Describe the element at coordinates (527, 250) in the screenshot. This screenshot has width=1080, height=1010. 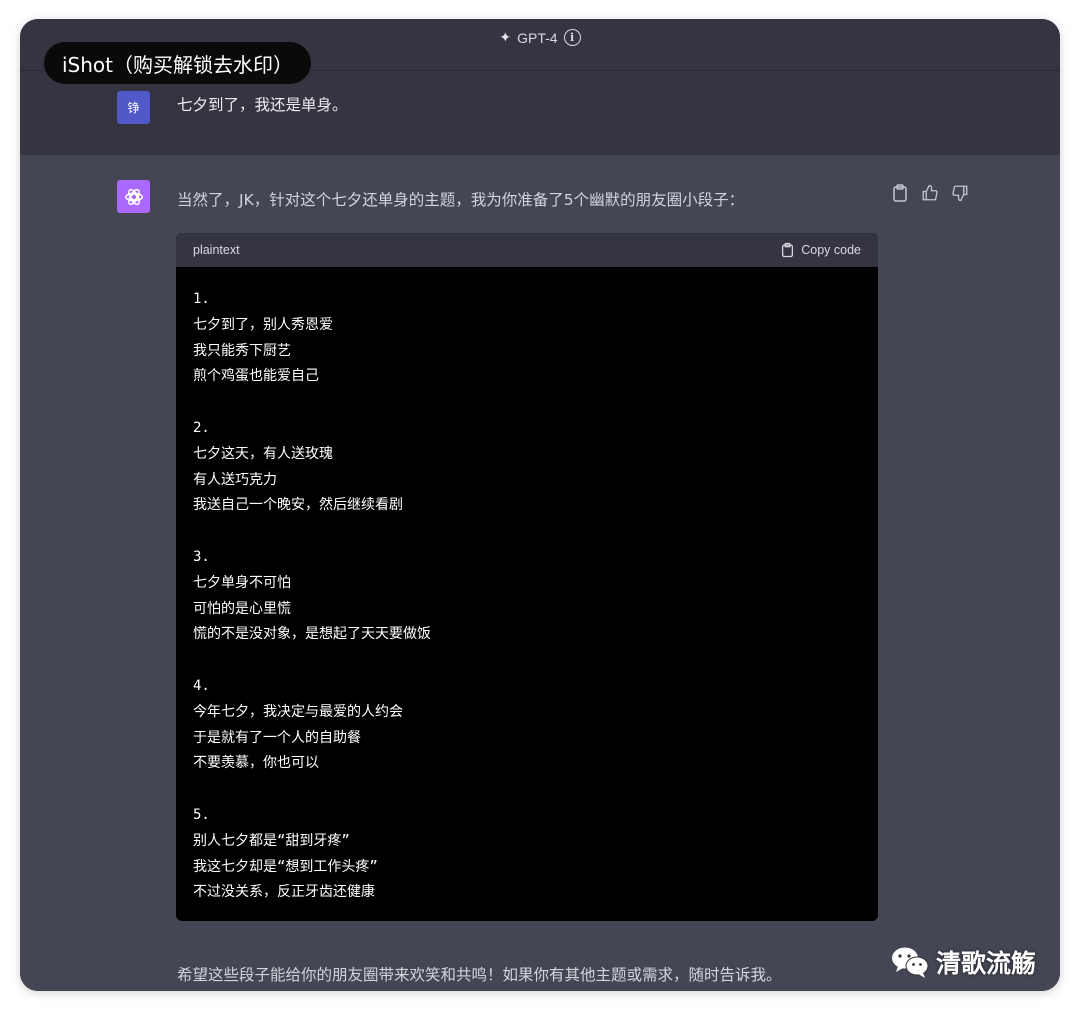
I see `code-block-header: plaintext Copy code` at that location.